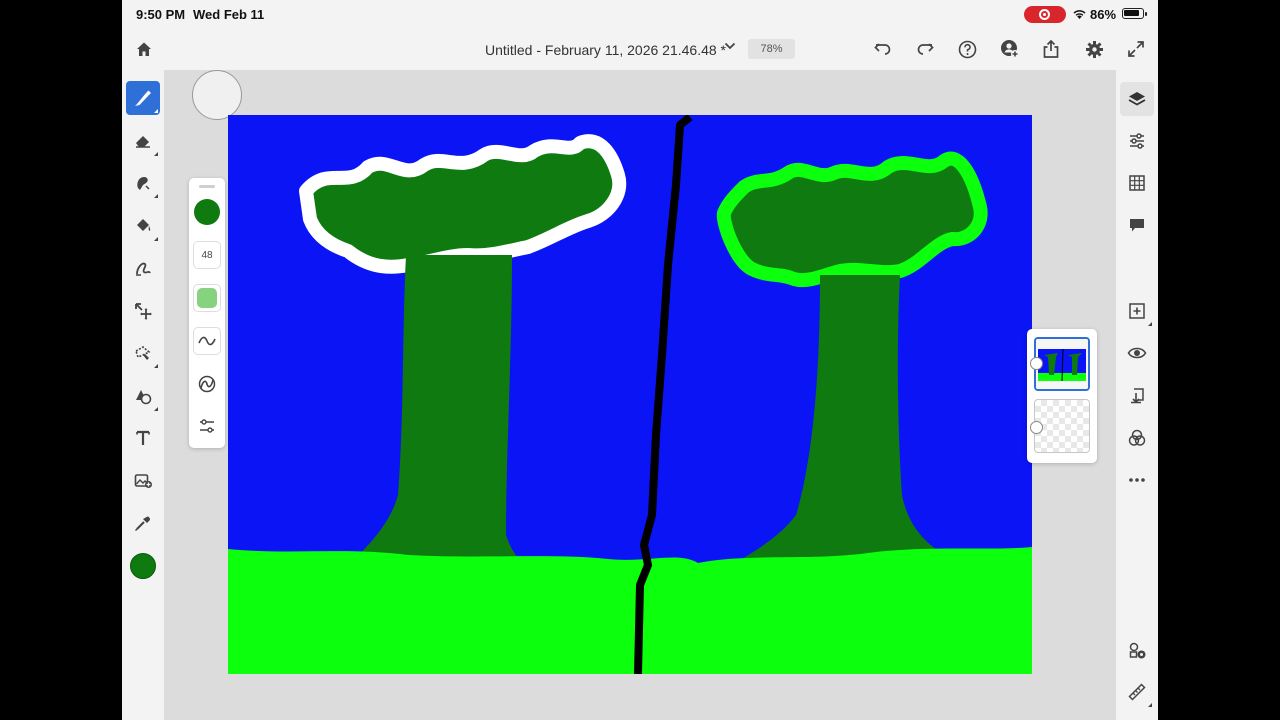 This screenshot has width=1280, height=720. I want to click on wifi-icon, so click(1079, 14).